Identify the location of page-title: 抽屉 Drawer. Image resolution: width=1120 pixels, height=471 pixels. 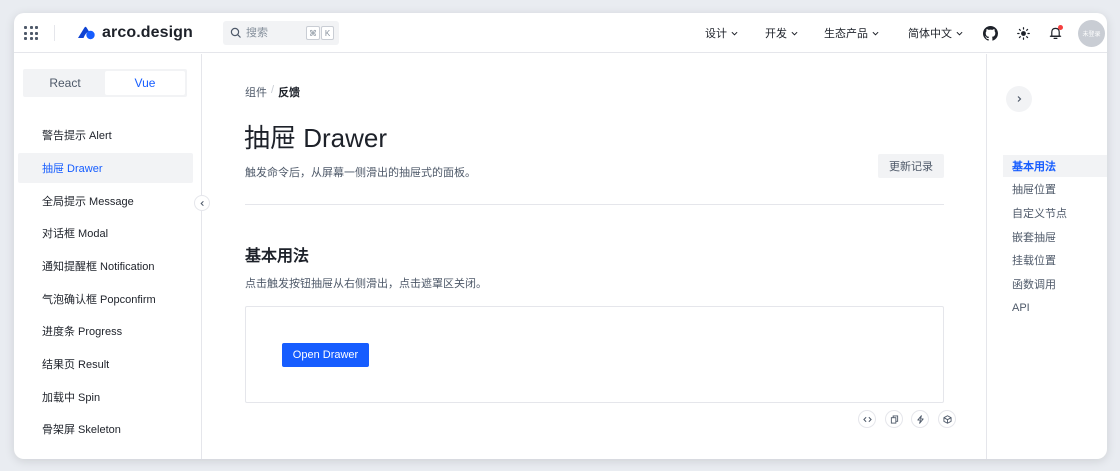
(316, 138).